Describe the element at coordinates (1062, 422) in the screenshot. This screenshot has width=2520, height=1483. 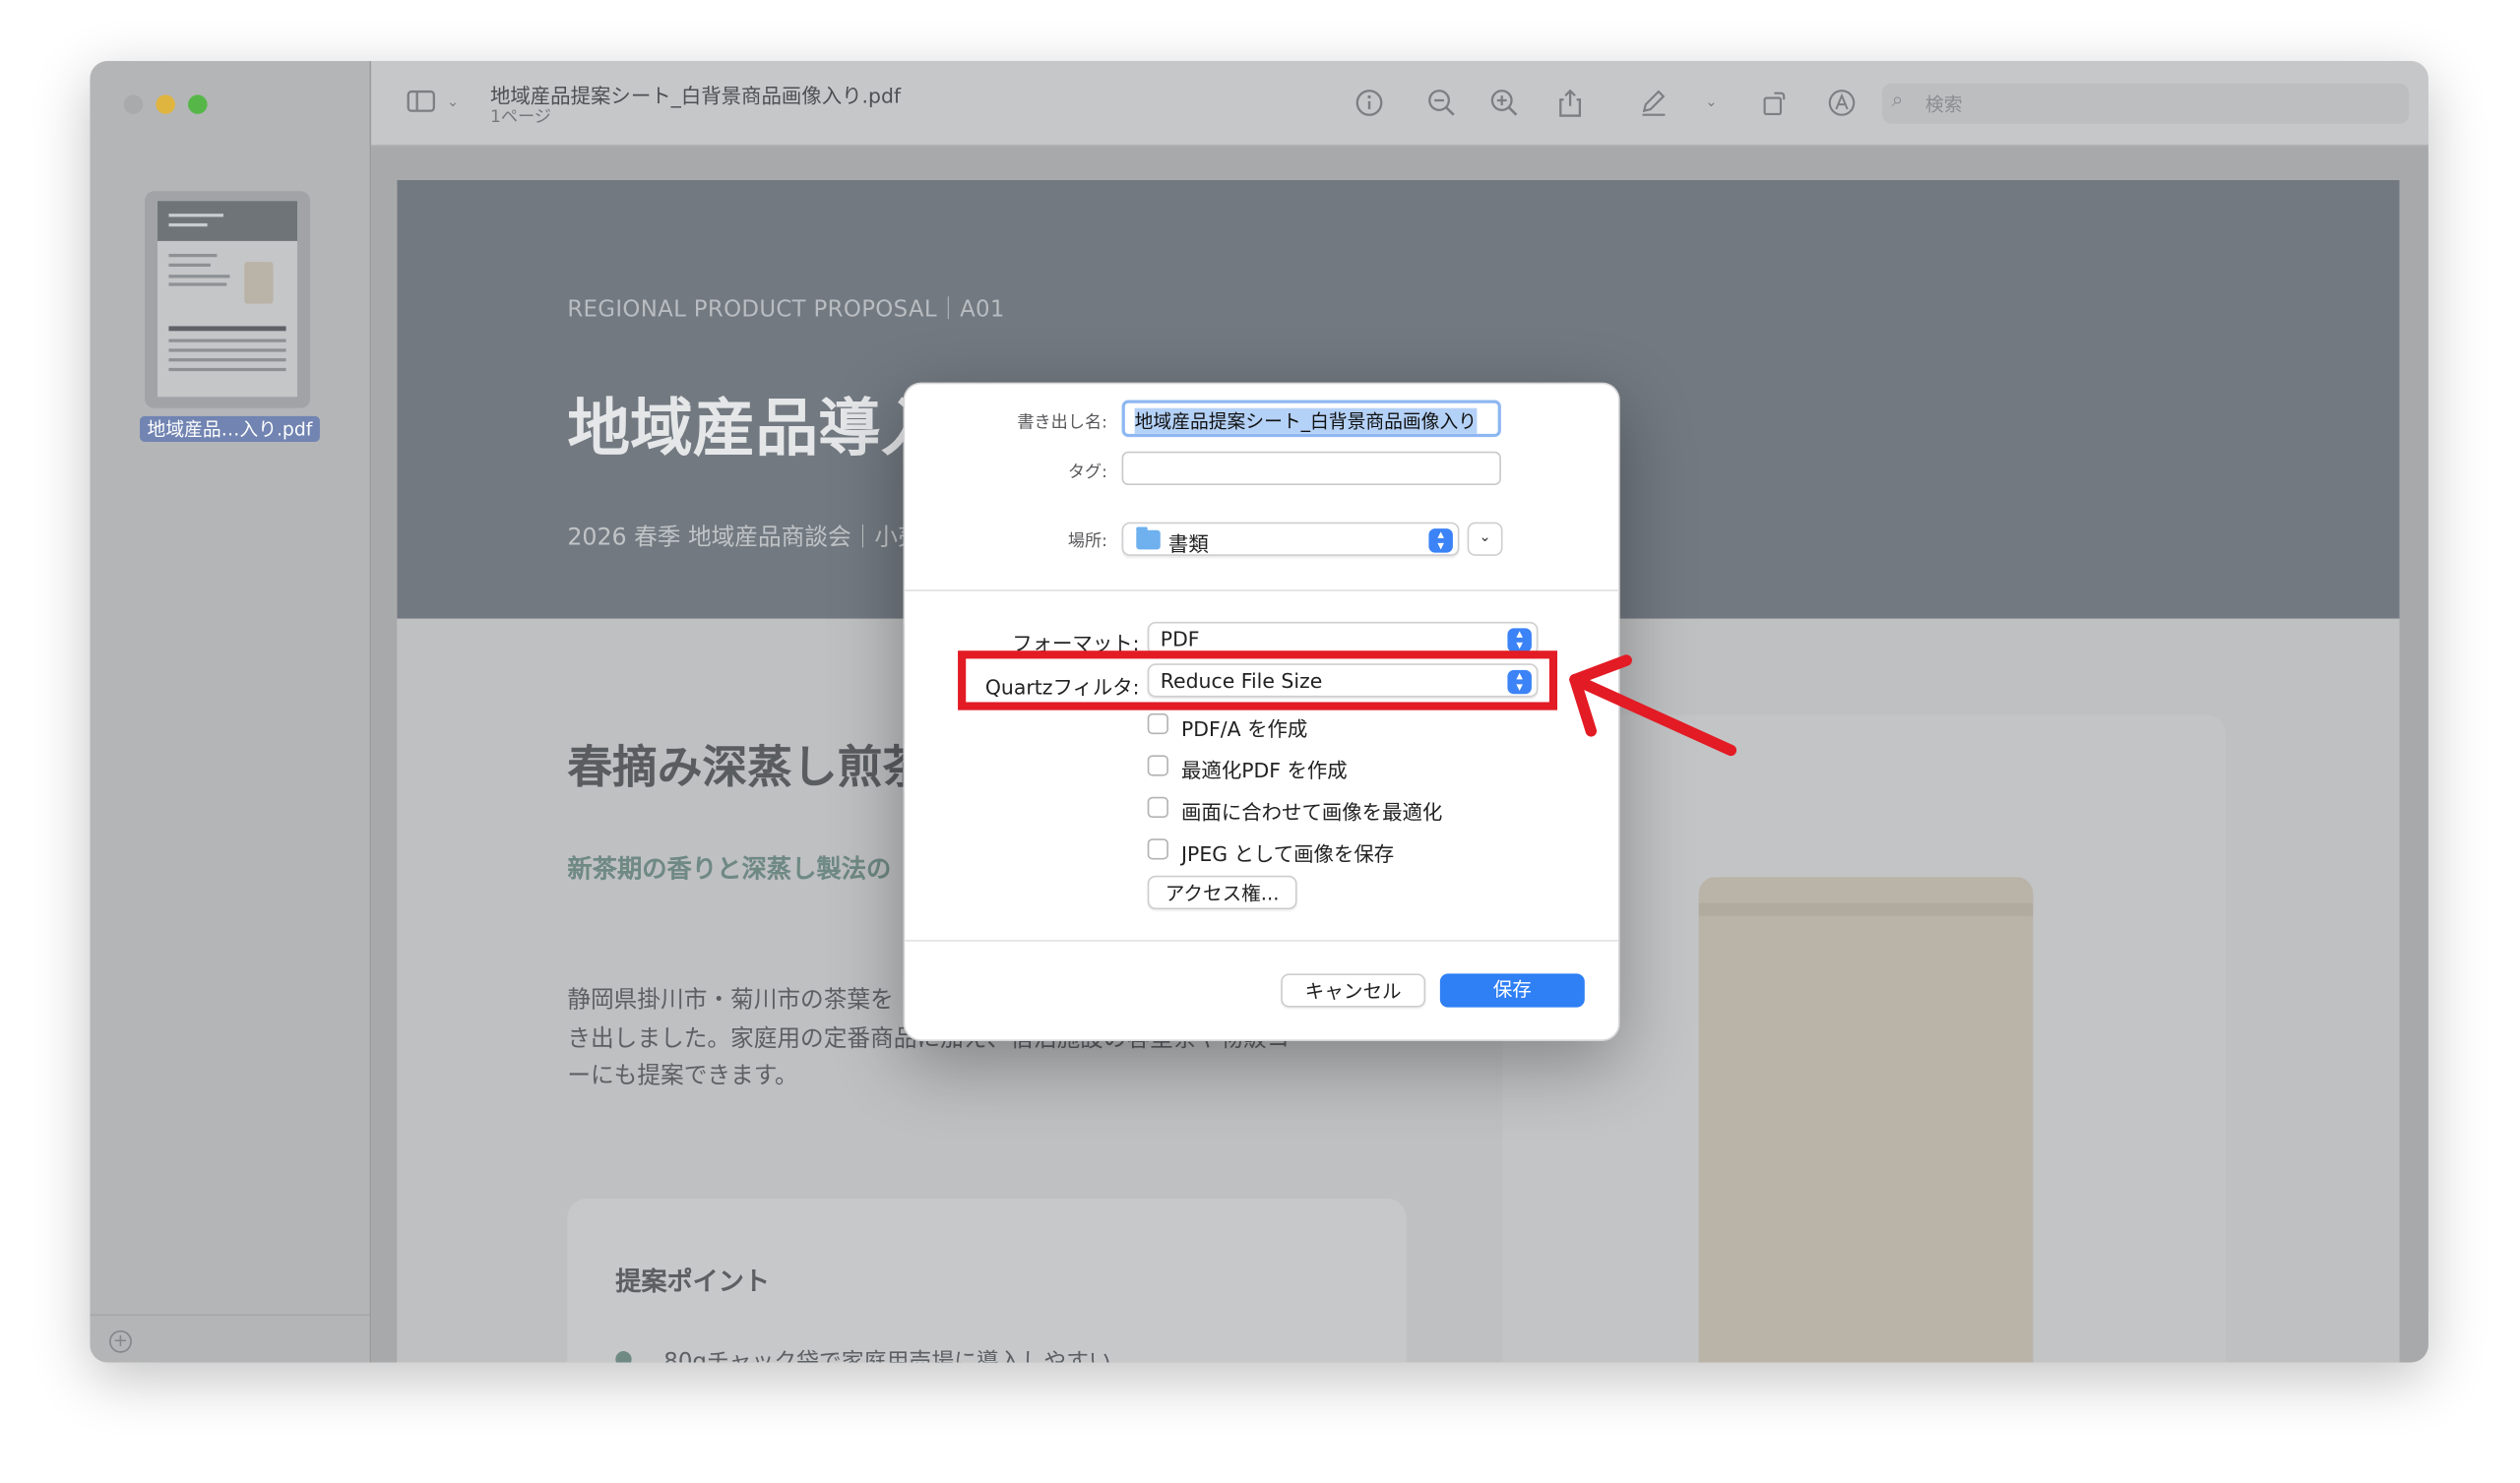
I see `export-name-label: 書き出し名:` at that location.